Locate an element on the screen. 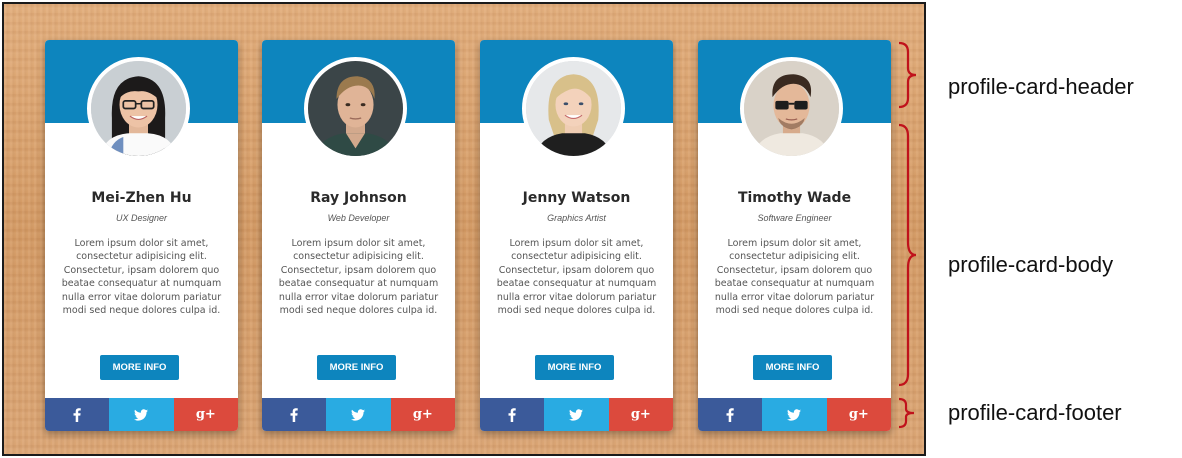 This screenshot has width=1182, height=458. profile-name: Mei-Zhen Hu is located at coordinates (141, 198).